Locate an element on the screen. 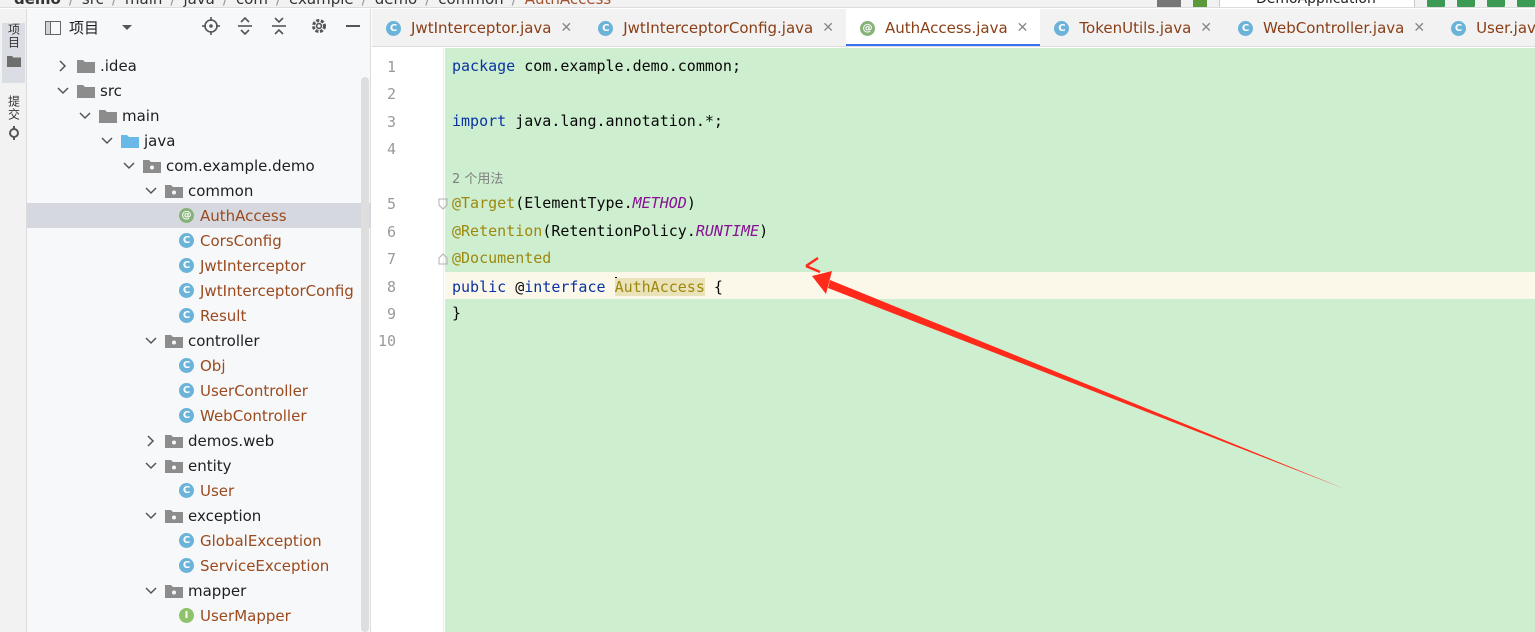 The width and height of the screenshot is (1535, 632). line-number: 3 is located at coordinates (391, 122).